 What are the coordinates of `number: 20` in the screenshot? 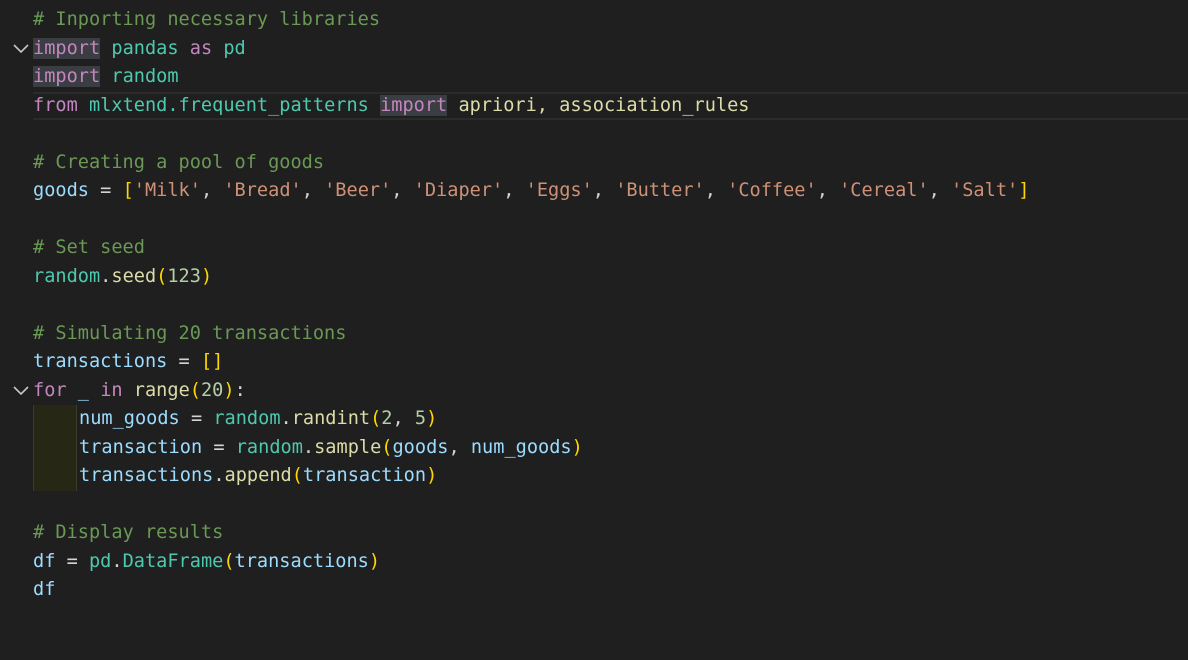 It's located at (212, 390).